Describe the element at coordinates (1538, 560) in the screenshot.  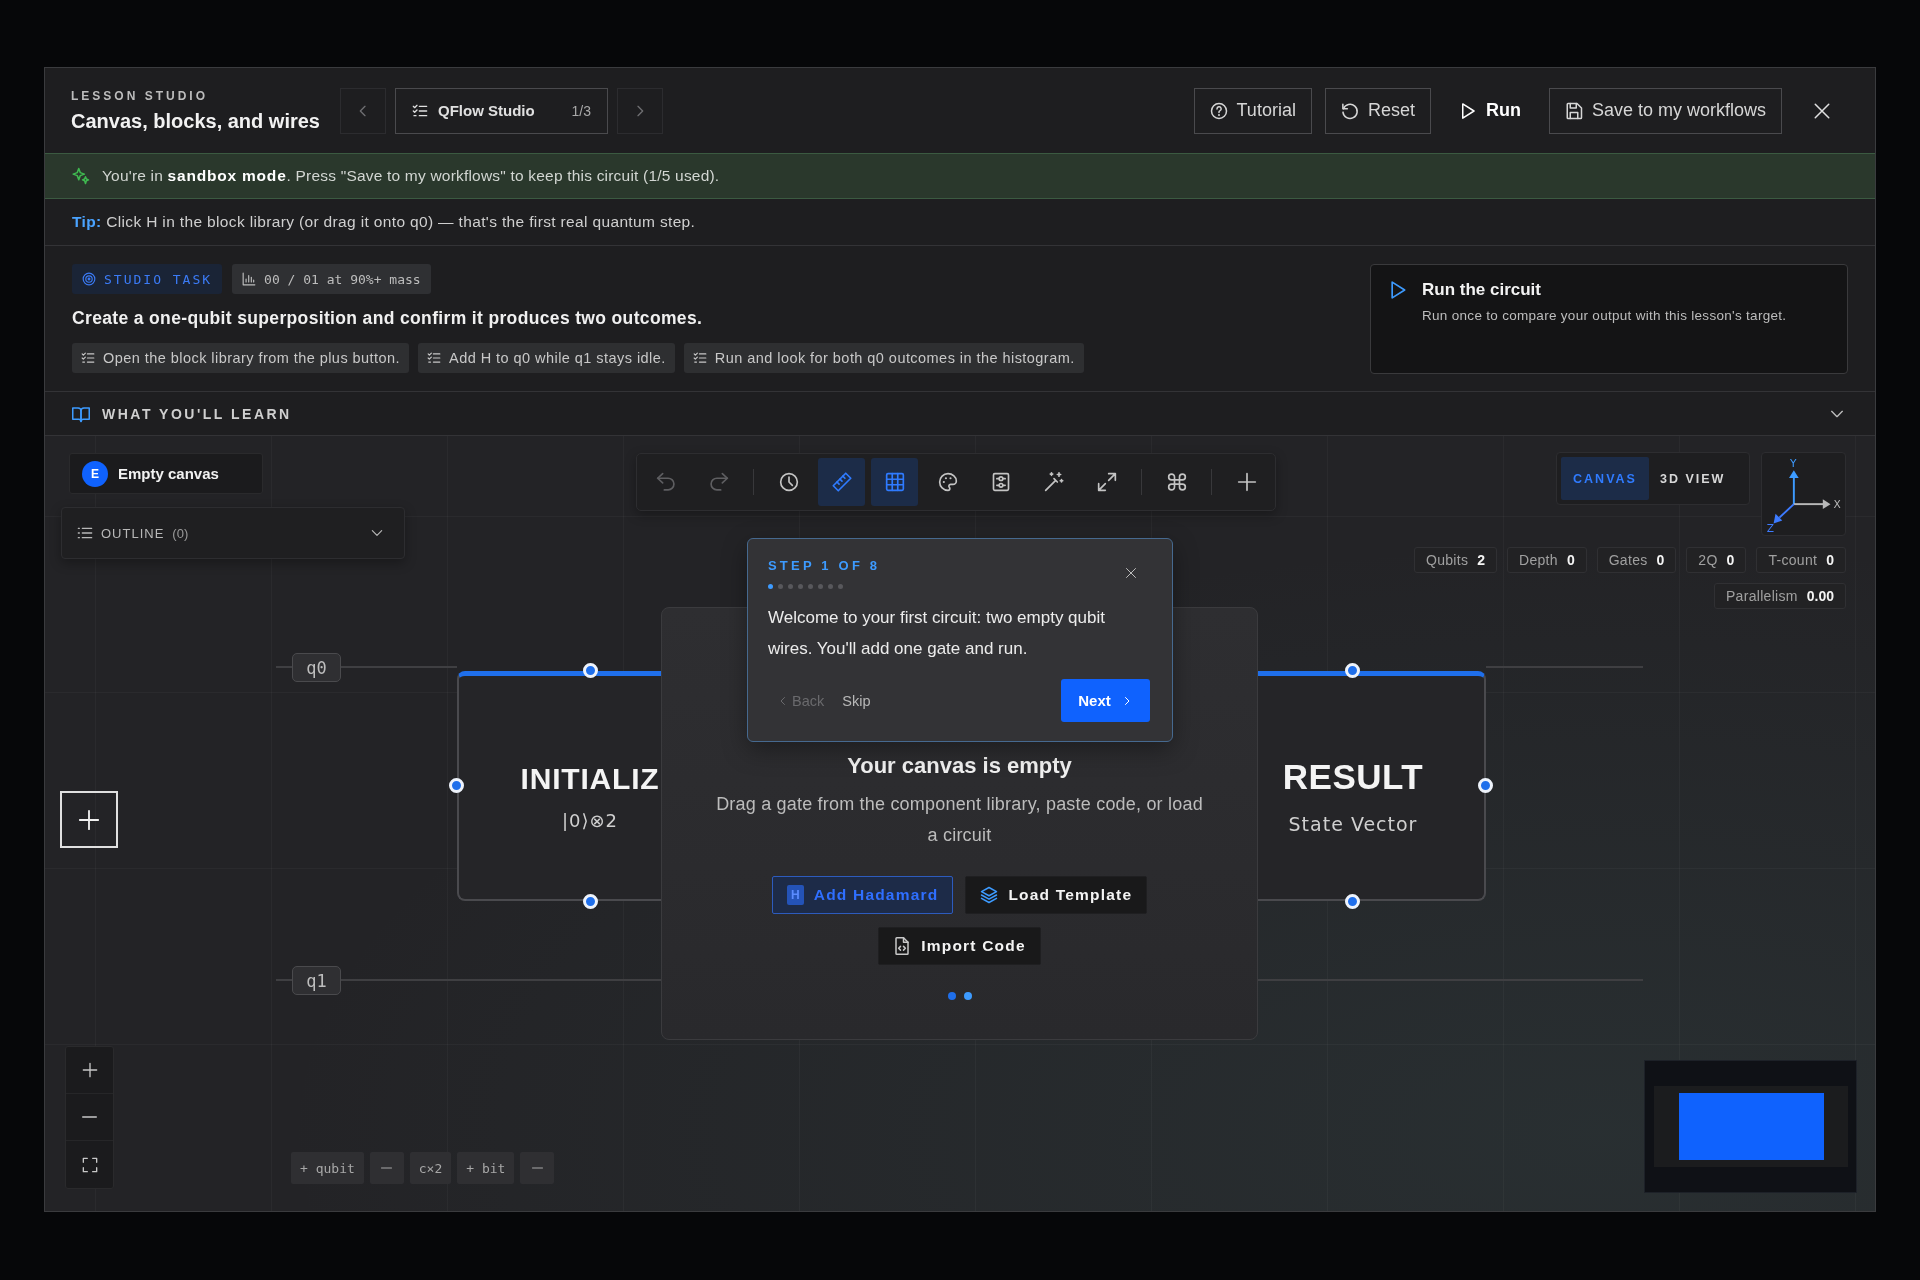
I see `stat-label: Depth` at that location.